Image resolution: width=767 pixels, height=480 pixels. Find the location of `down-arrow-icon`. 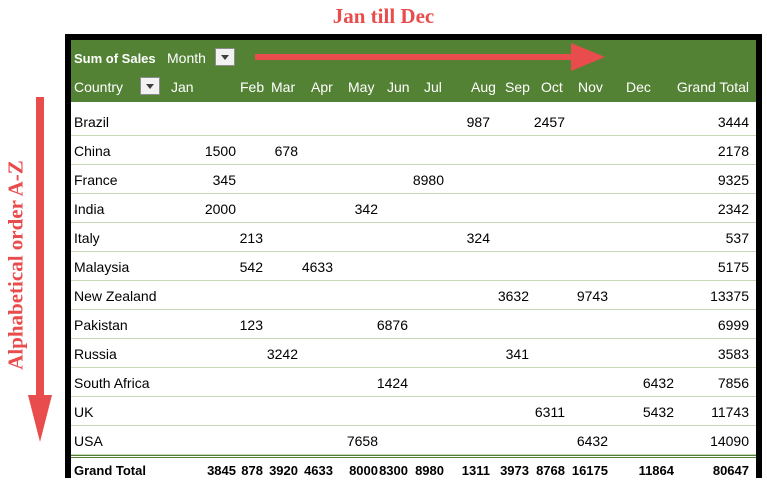

down-arrow-icon is located at coordinates (40, 269).